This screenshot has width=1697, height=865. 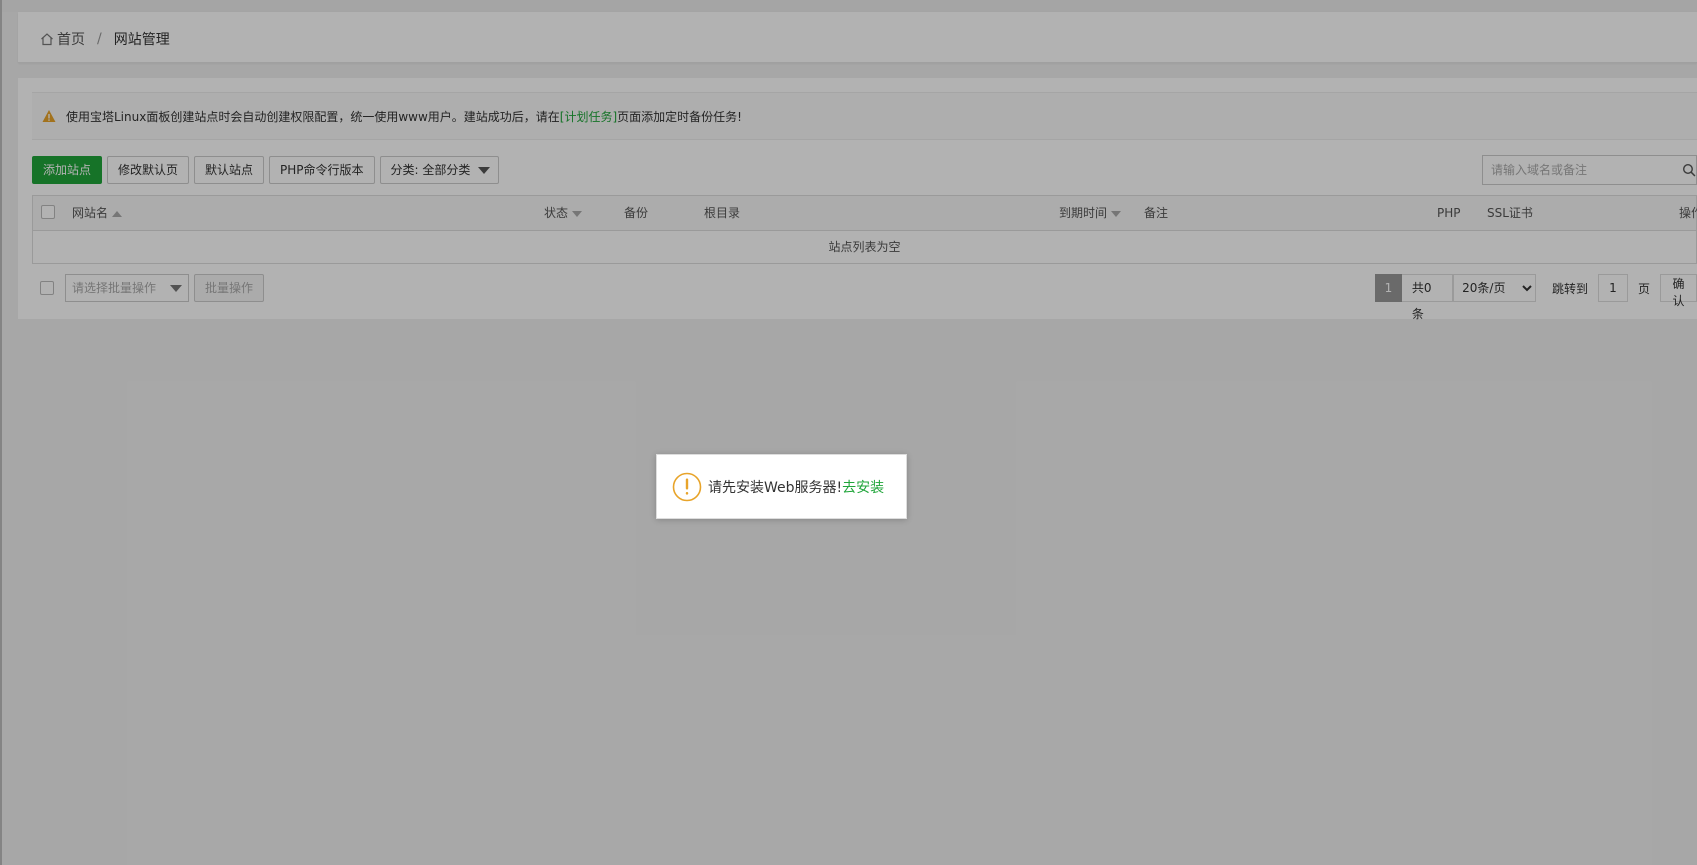 What do you see at coordinates (687, 486) in the screenshot?
I see `exclamation-circle-icon` at bounding box center [687, 486].